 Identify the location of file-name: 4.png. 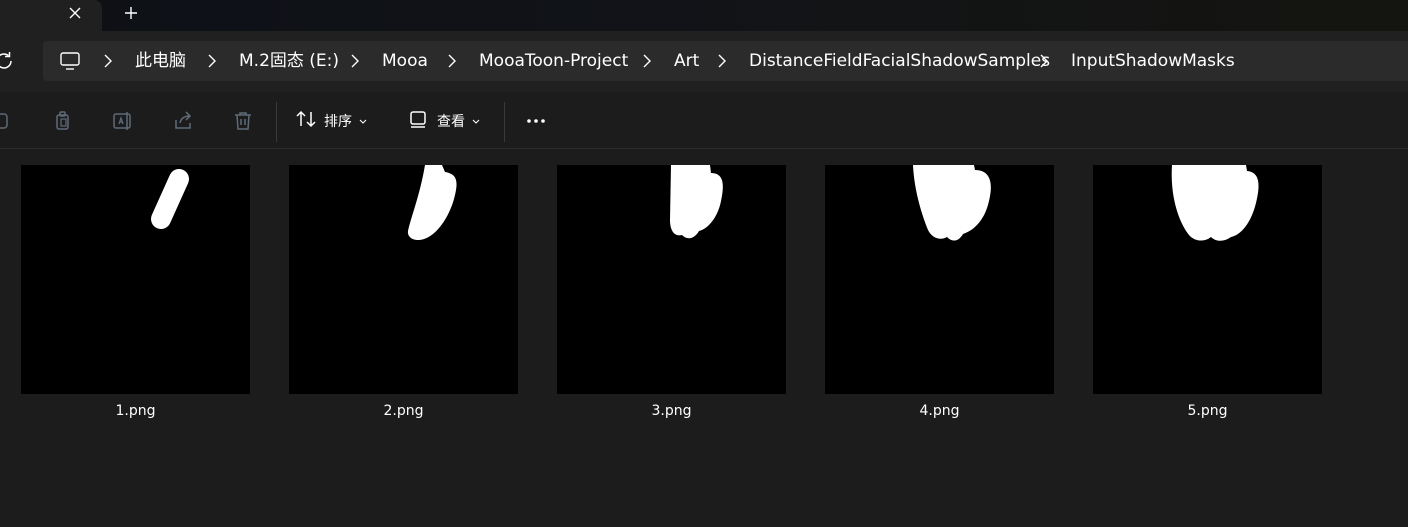
(939, 411).